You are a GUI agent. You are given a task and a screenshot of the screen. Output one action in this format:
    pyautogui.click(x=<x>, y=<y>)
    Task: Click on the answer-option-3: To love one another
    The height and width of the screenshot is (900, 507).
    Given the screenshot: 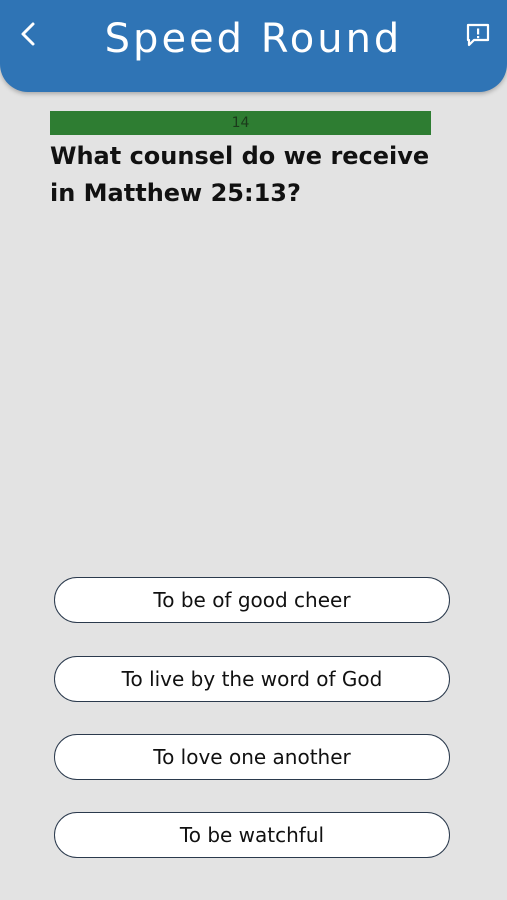 What is the action you would take?
    pyautogui.click(x=252, y=757)
    